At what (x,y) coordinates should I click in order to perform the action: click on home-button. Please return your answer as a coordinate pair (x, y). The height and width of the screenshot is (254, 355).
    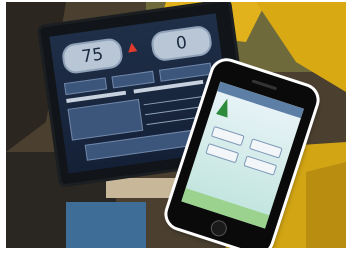
    Looking at the image, I should click on (218, 228).